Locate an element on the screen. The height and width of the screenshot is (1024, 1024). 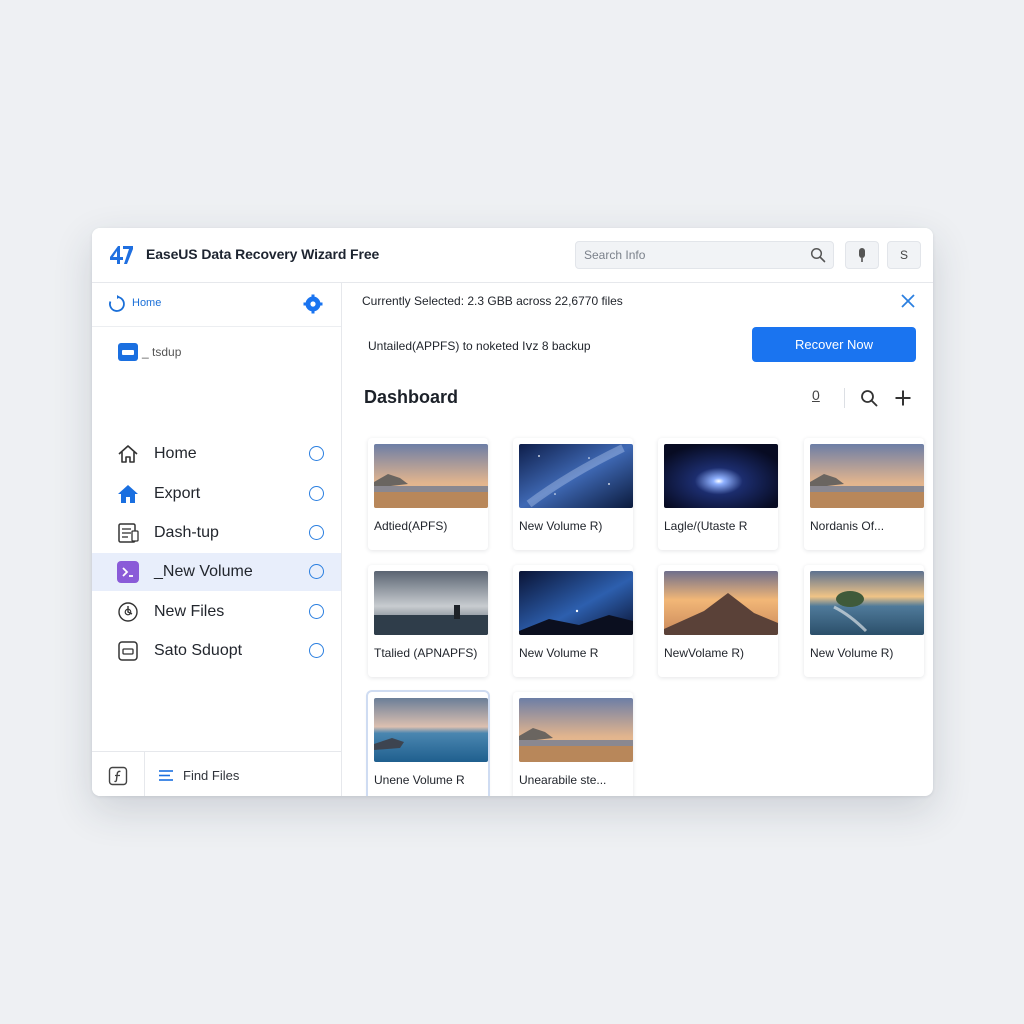
volume-card: Ttalied (APNAPFS) is located at coordinates (428, 621).